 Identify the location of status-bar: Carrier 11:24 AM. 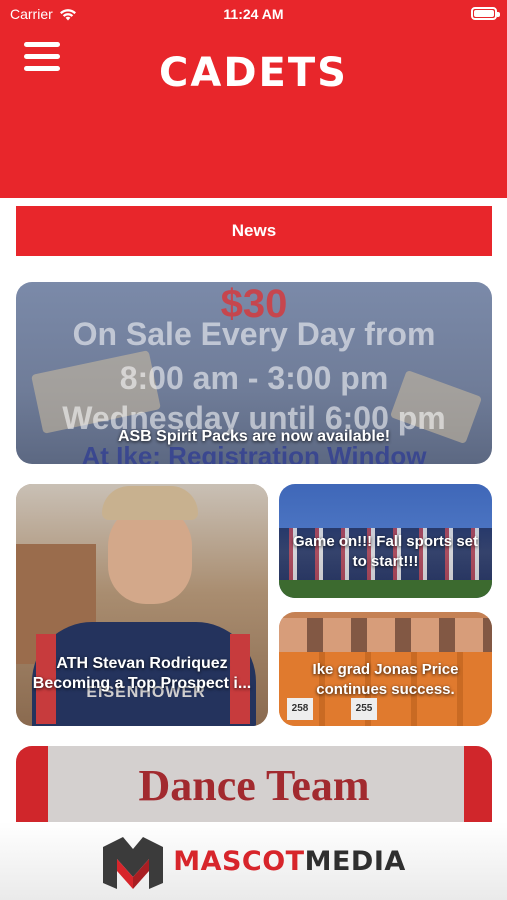
(253, 14).